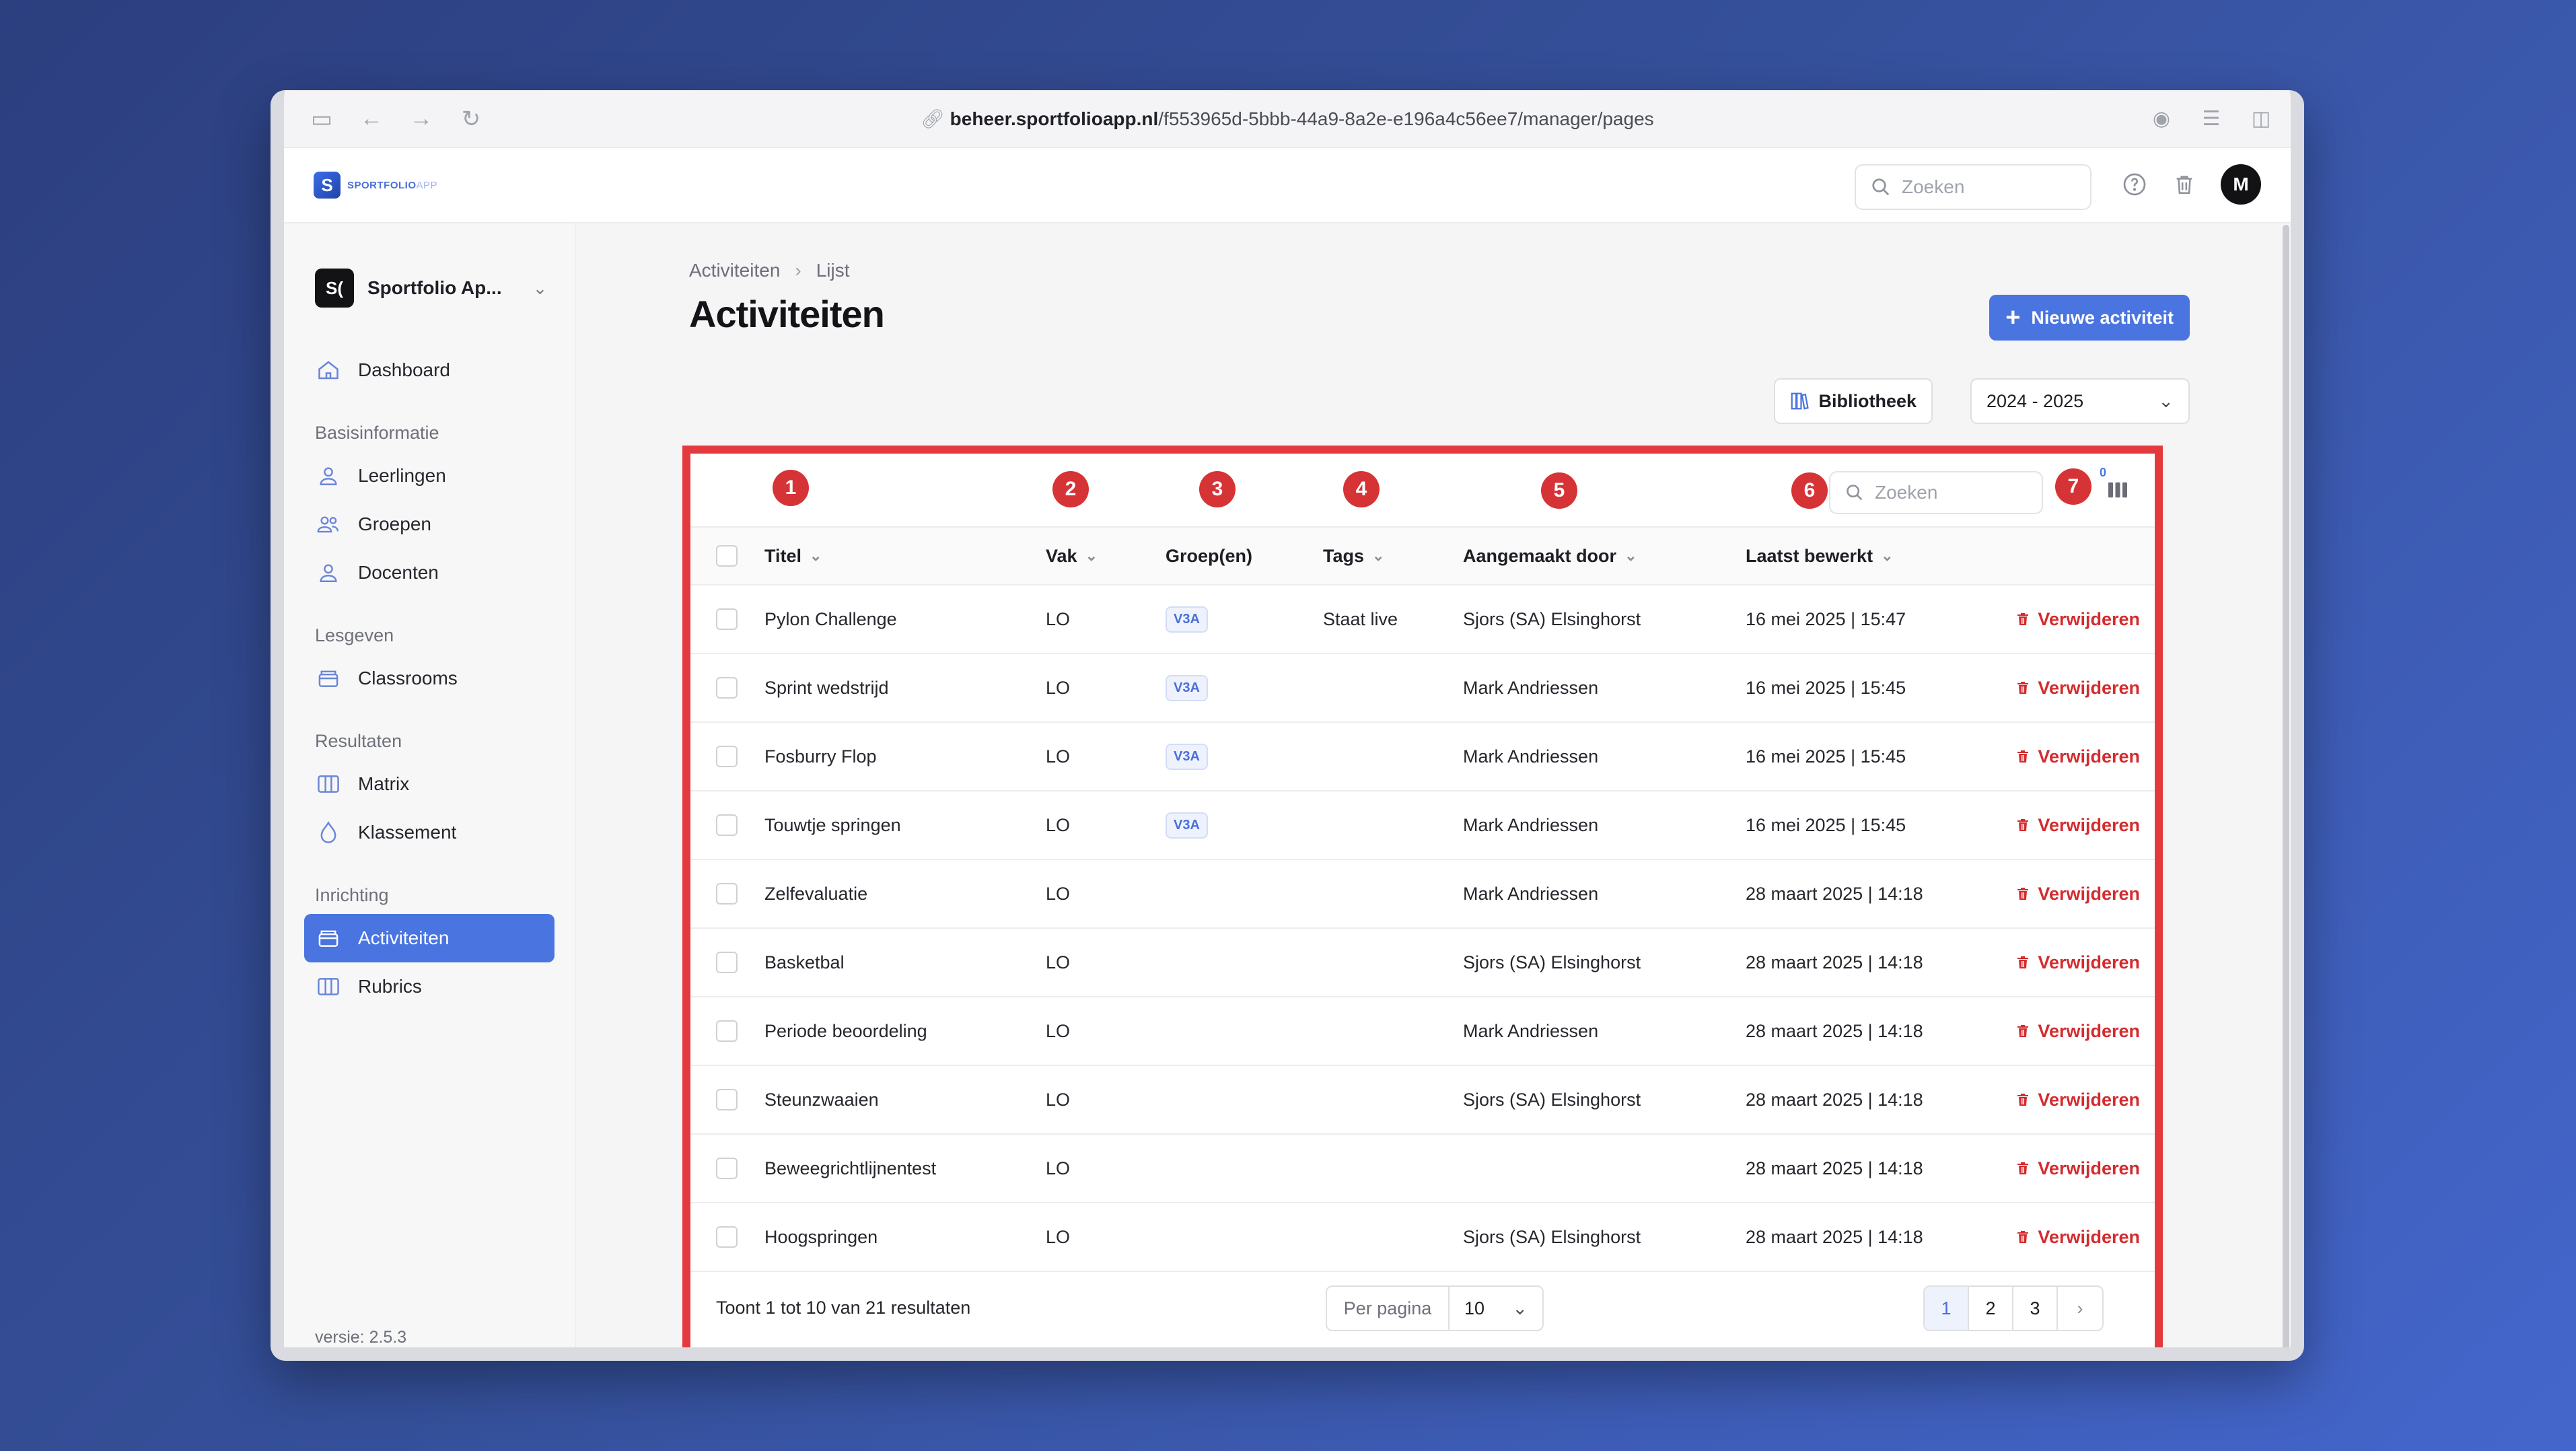 The height and width of the screenshot is (1451, 2576). Describe the element at coordinates (1435, 1308) in the screenshot. I see `per-page-select: Per pagina 10 ⌄` at that location.